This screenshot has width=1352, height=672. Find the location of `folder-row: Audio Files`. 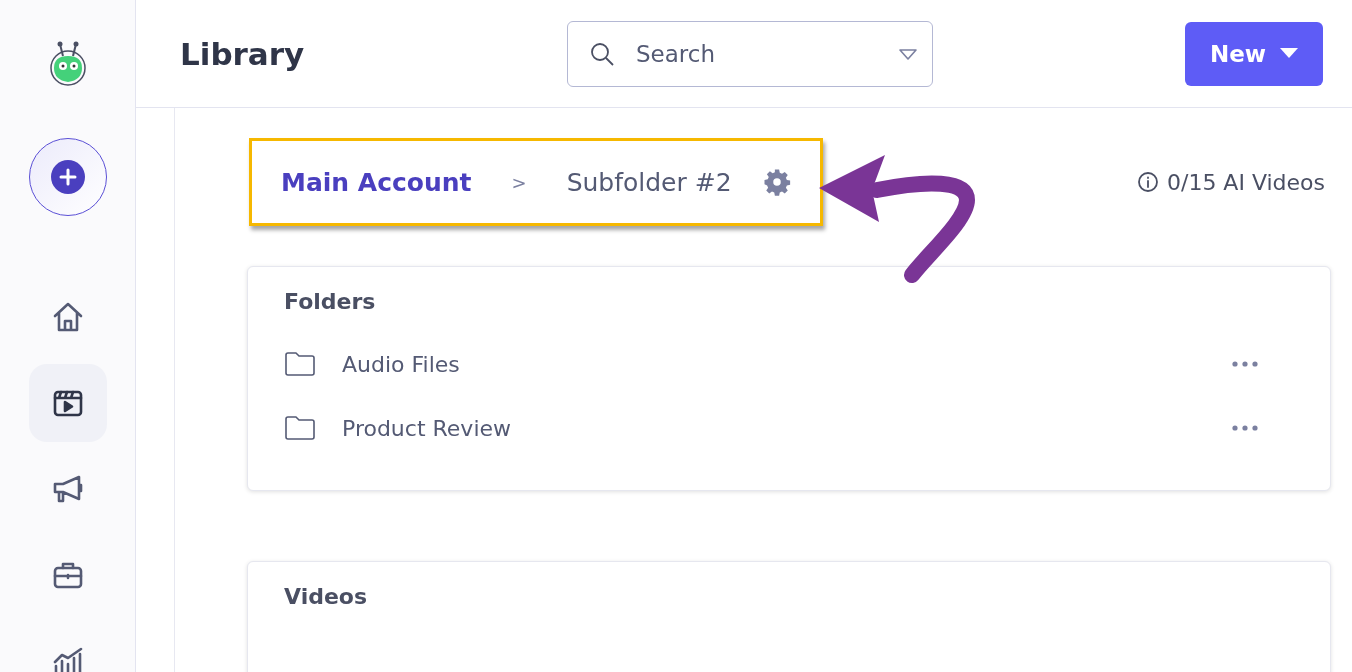

folder-row: Audio Files is located at coordinates (789, 364).